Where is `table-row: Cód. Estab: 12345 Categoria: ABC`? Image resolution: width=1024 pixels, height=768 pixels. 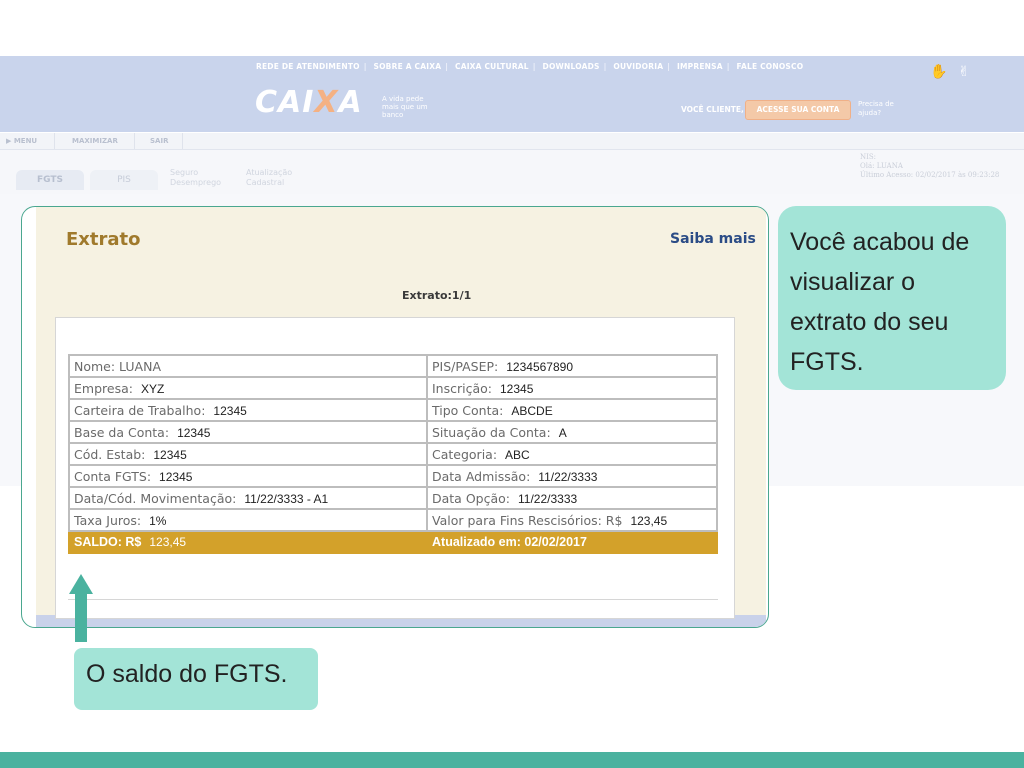 table-row: Cód. Estab: 12345 Categoria: ABC is located at coordinates (393, 454).